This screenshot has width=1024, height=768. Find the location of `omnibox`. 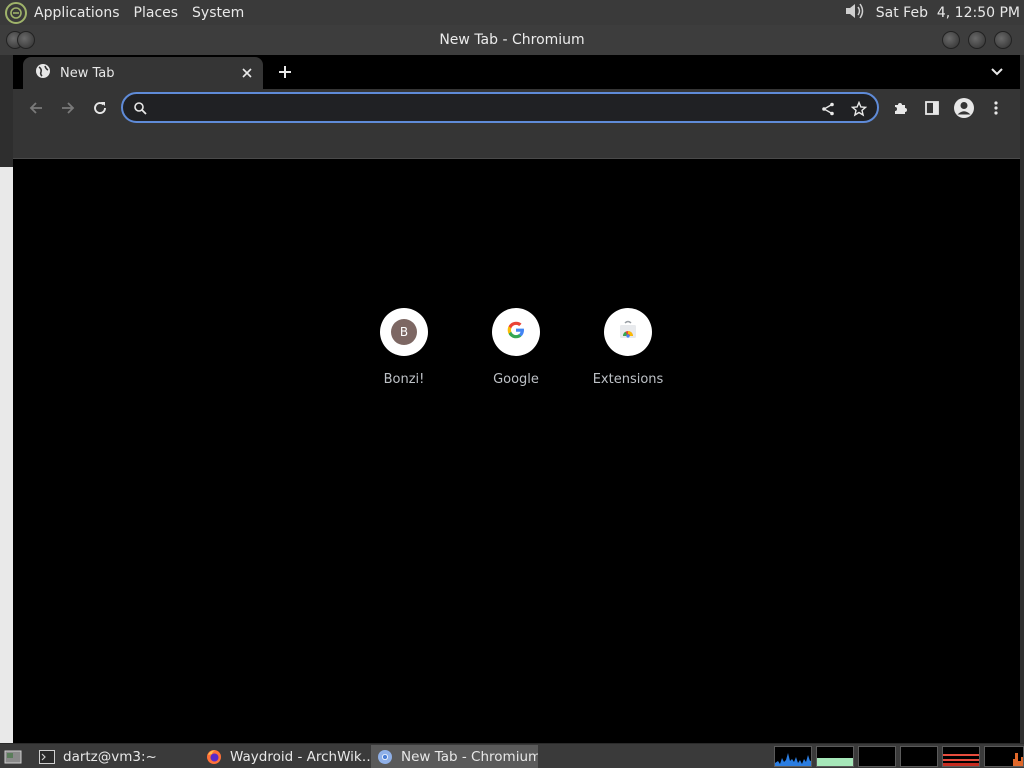

omnibox is located at coordinates (500, 107).